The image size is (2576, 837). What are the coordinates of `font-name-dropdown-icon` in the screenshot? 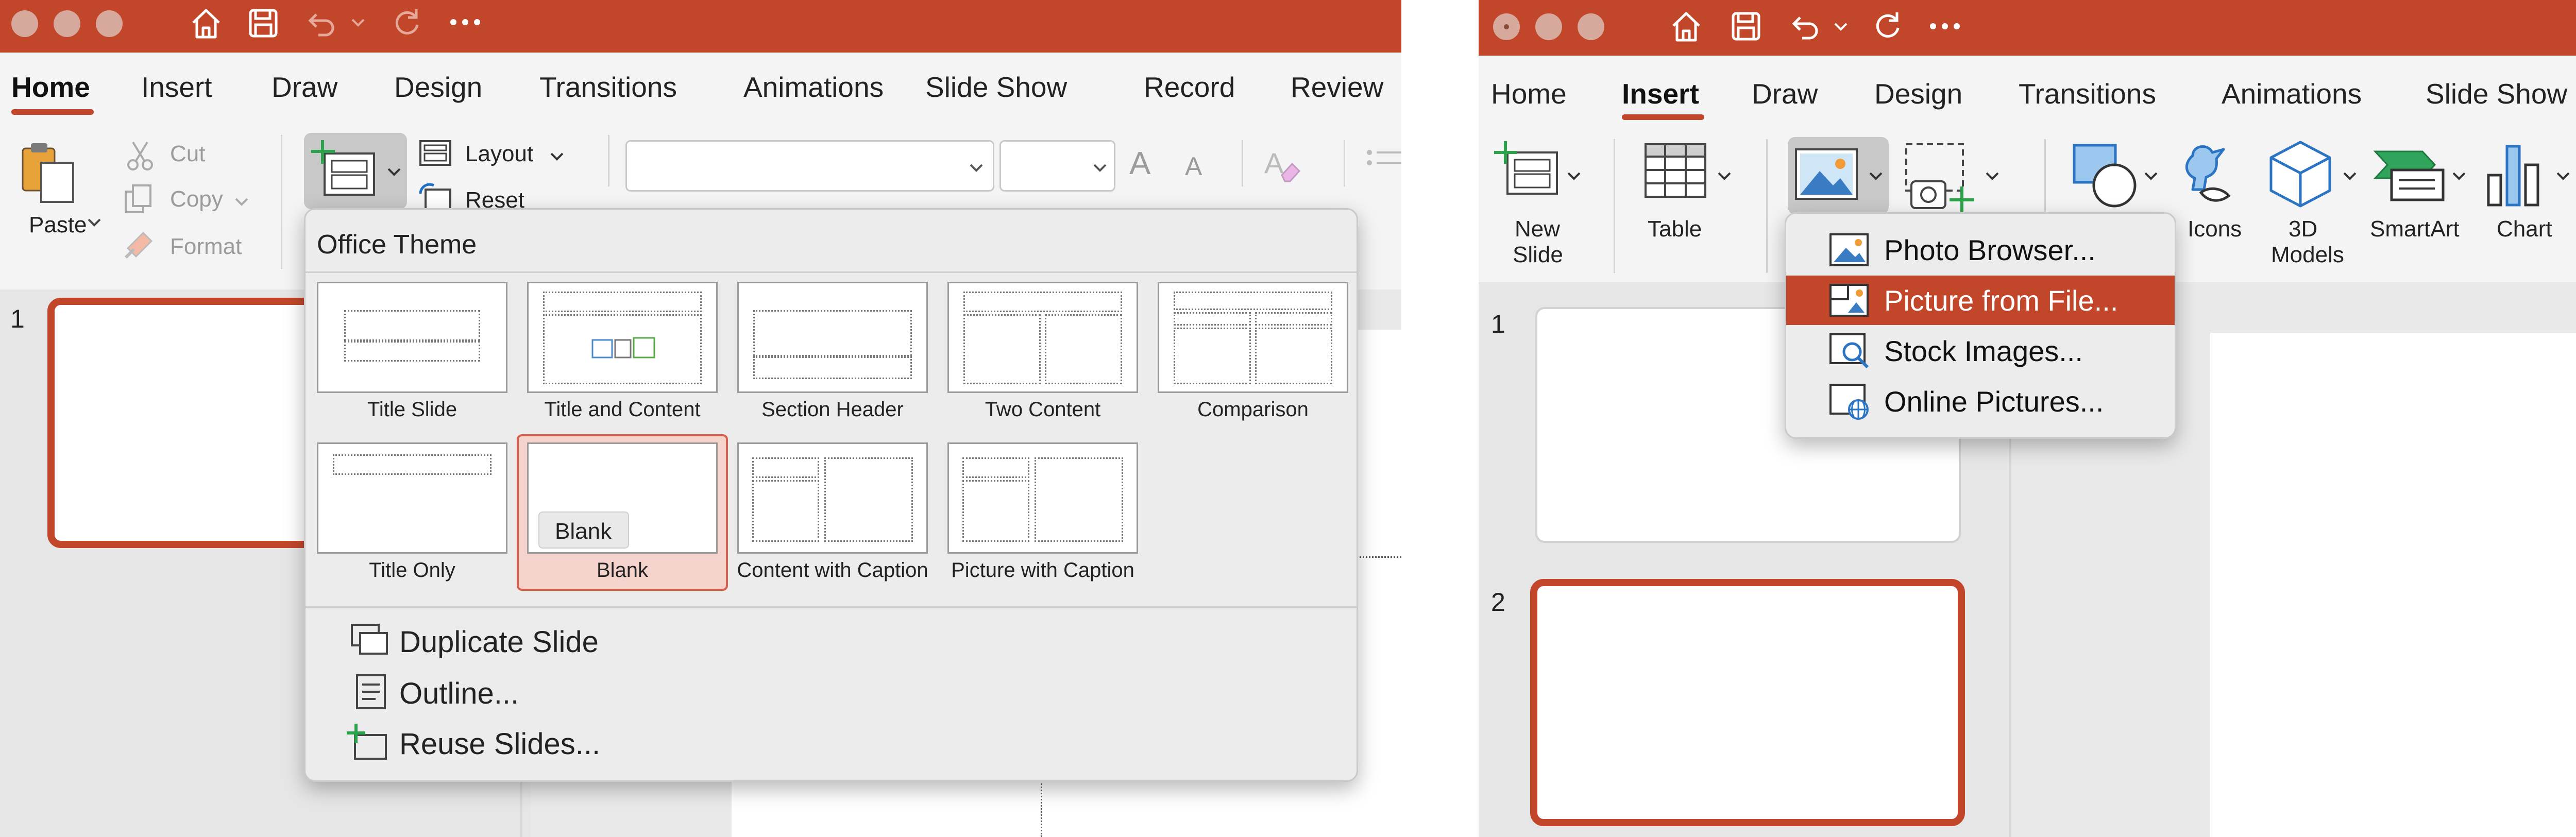 It's located at (976, 167).